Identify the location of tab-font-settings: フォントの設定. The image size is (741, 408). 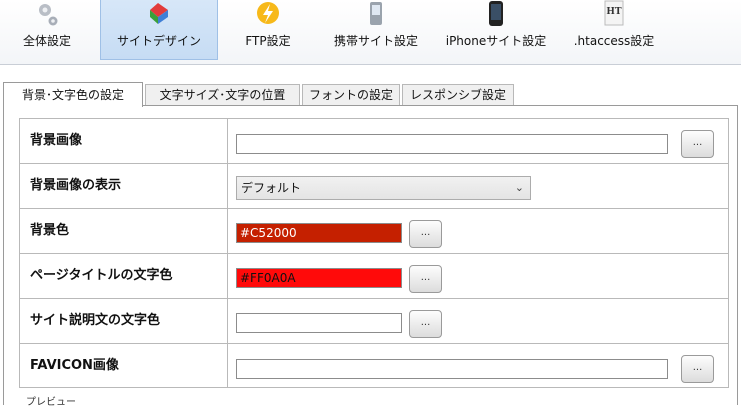
(351, 95).